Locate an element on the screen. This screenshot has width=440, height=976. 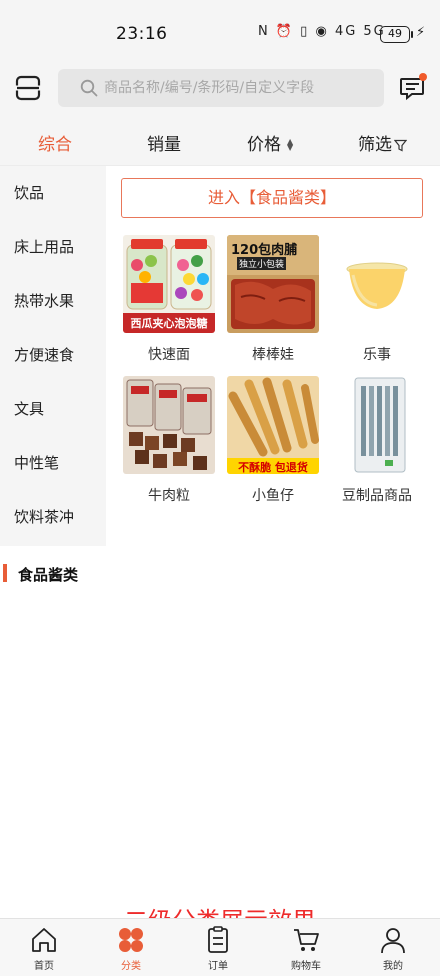
filter-icon is located at coordinates (400, 145).